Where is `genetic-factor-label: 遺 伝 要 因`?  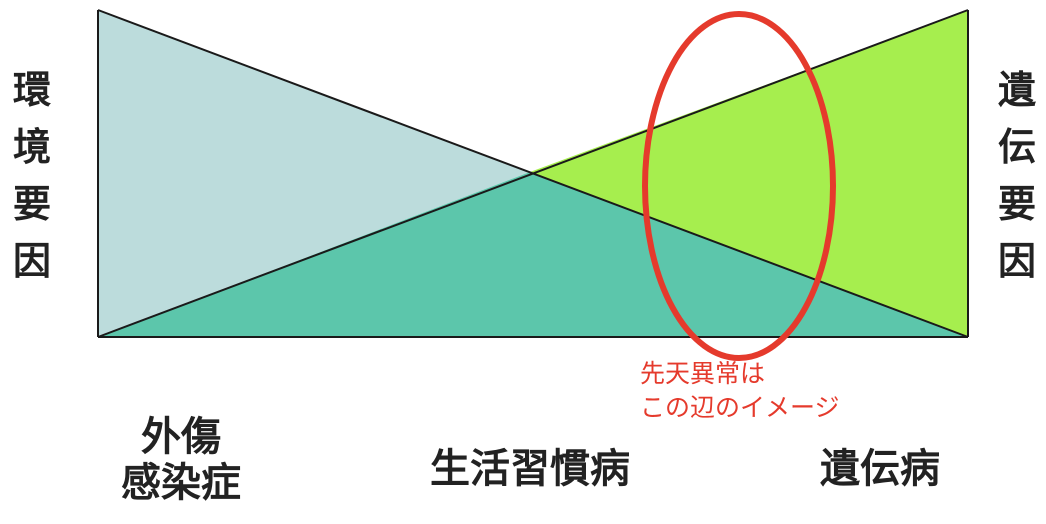
genetic-factor-label: 遺 伝 要 因 is located at coordinates (1016, 175).